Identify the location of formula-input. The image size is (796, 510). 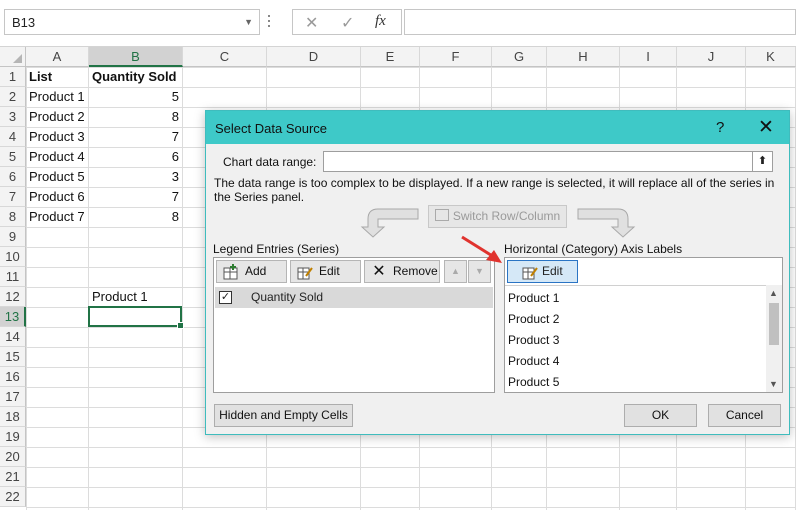
(600, 22).